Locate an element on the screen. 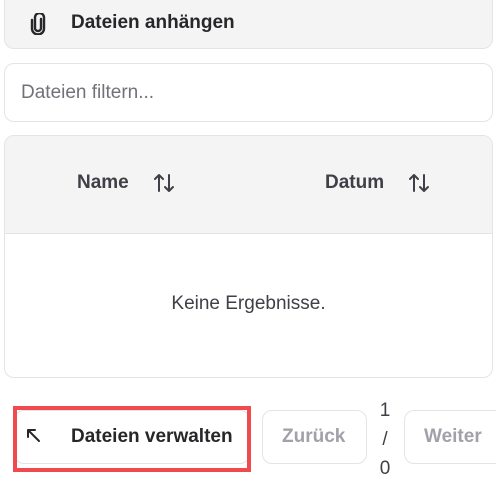 The height and width of the screenshot is (504, 504). column-header-name: Name is located at coordinates (126, 183).